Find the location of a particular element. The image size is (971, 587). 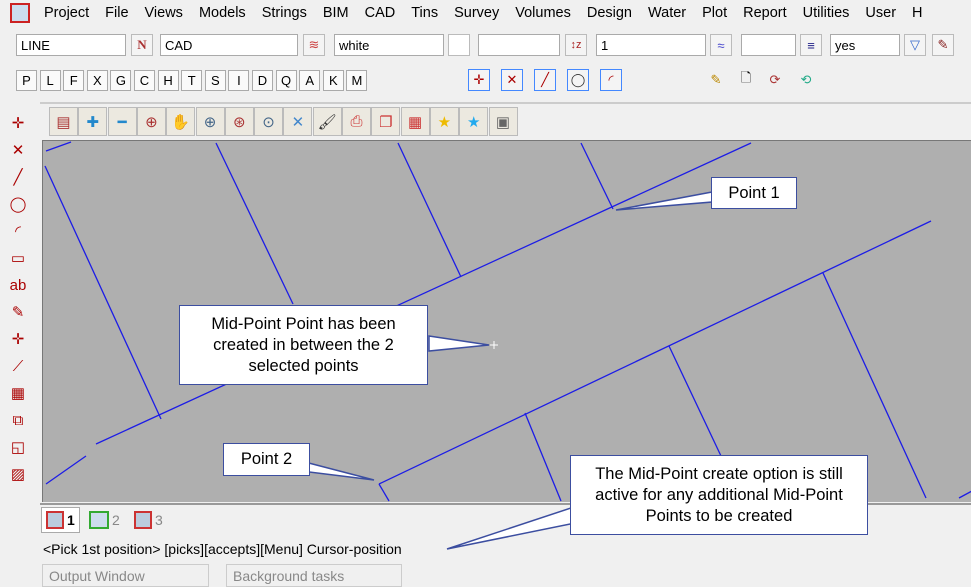

brush-tool-icon: ✎ is located at coordinates (18, 312).